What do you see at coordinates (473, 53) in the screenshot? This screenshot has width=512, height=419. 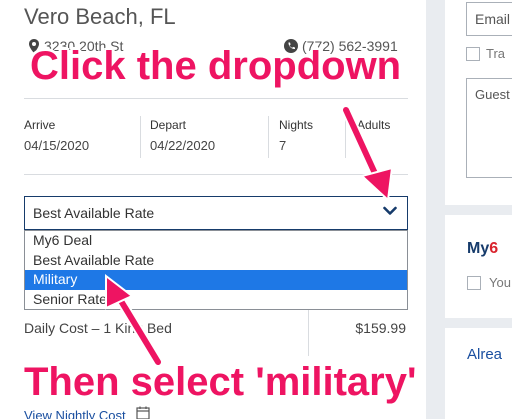 I see `travel-checkbox` at bounding box center [473, 53].